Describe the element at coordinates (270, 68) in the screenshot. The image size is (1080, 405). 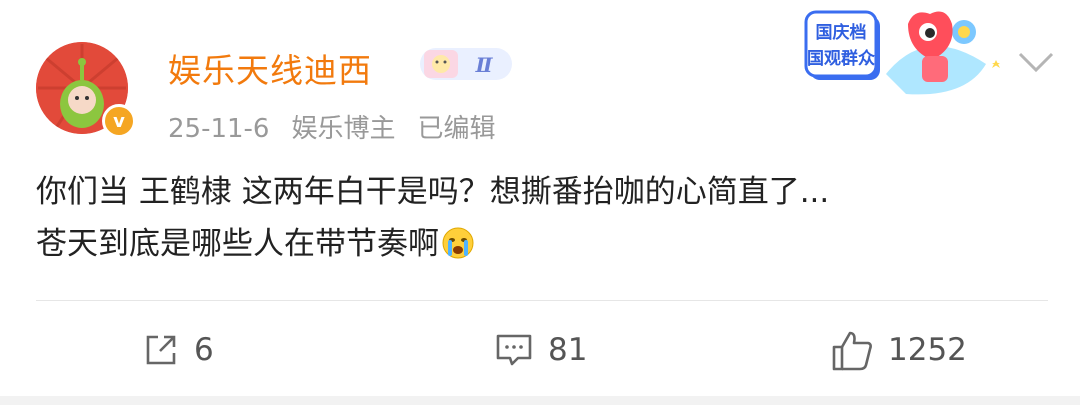
I see `author-name: 娱乐天线迪西` at that location.